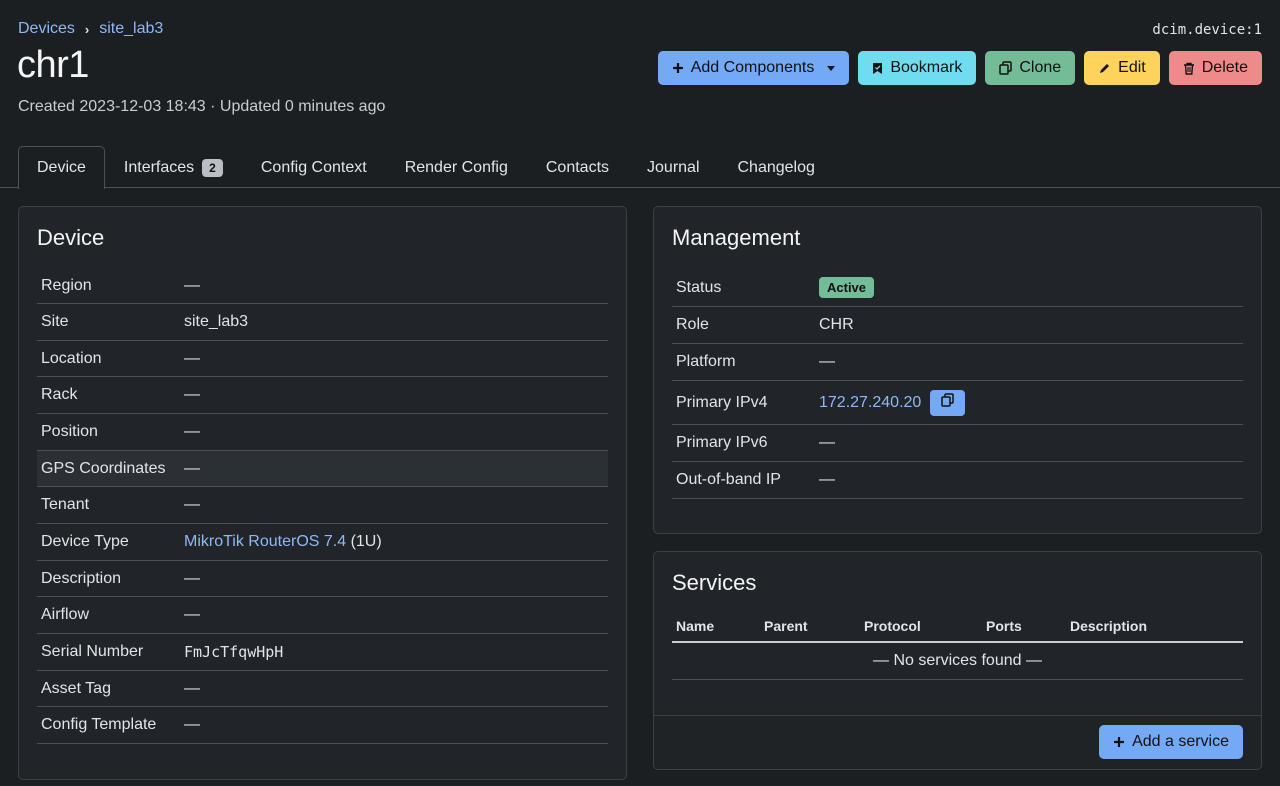 Image resolution: width=1280 pixels, height=786 pixels. I want to click on attr-label: Description, so click(81, 578).